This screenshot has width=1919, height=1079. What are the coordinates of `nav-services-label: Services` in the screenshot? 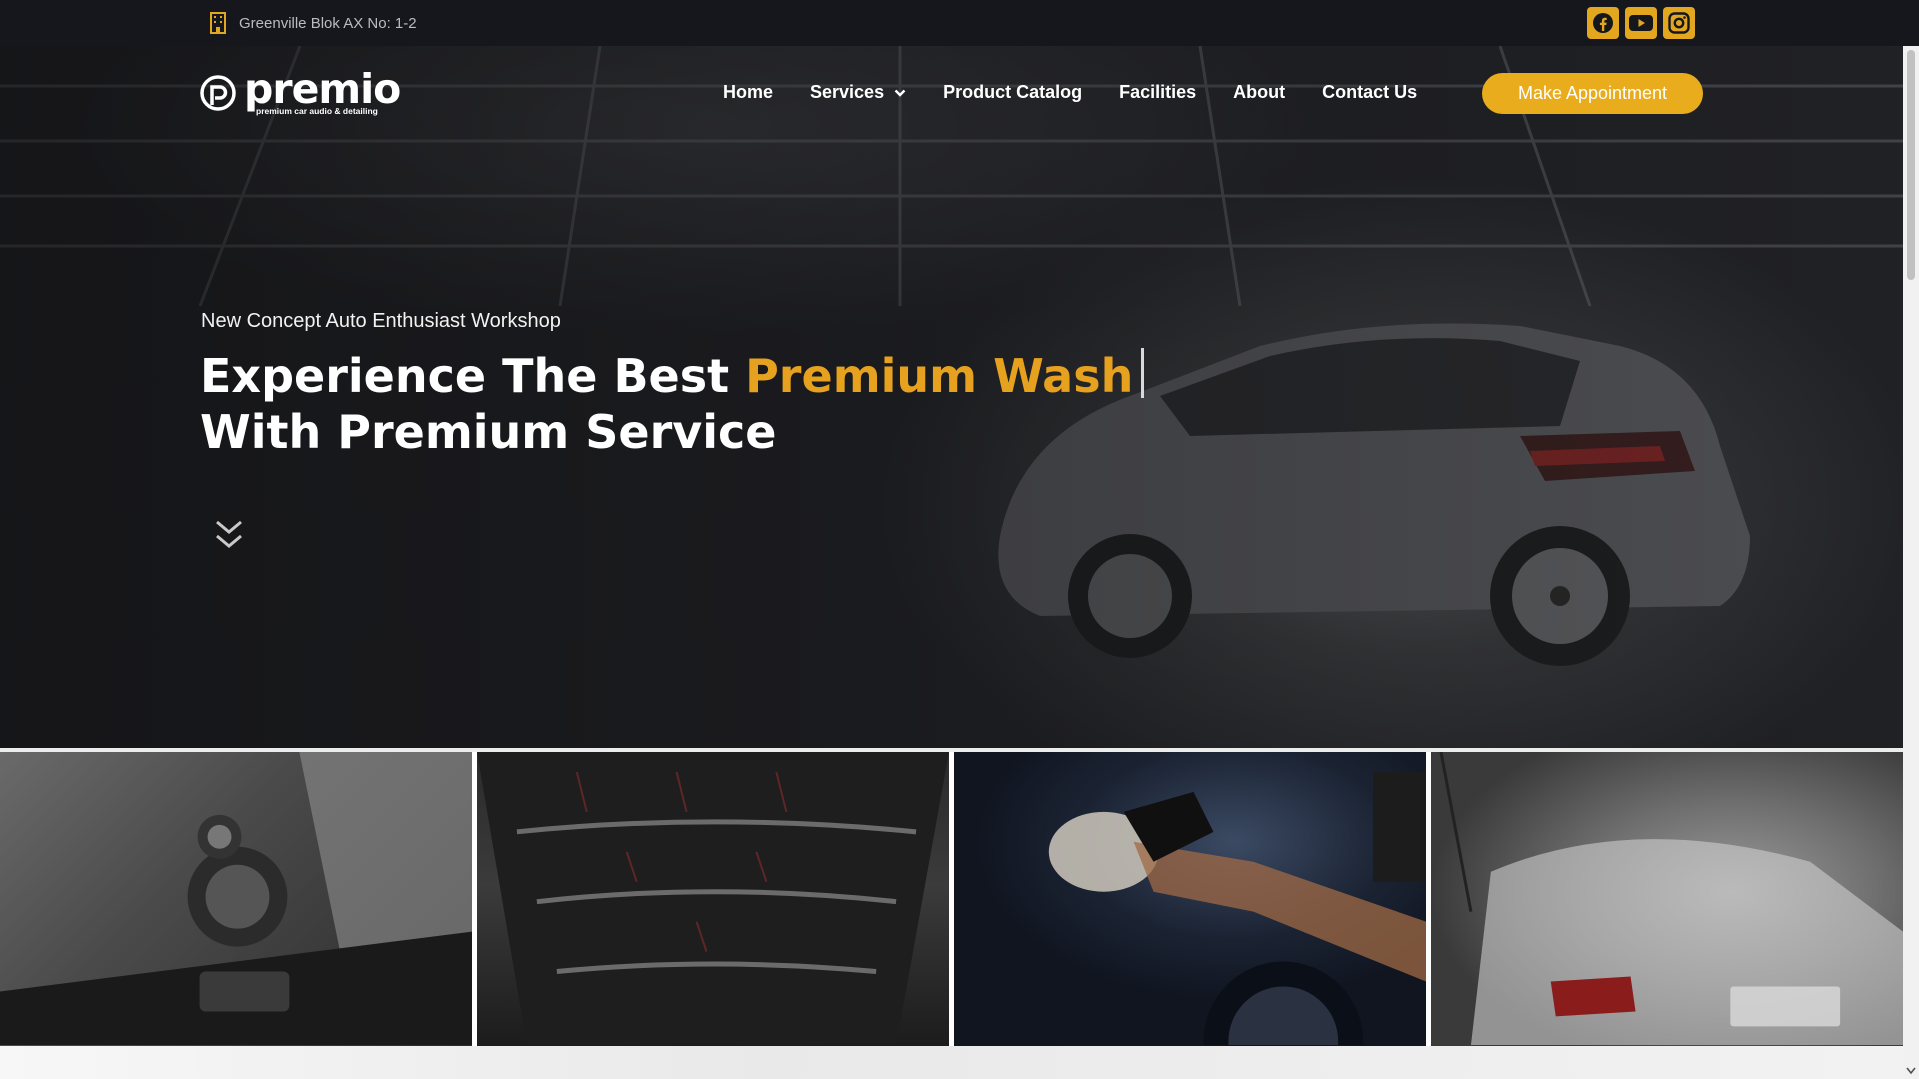 It's located at (847, 92).